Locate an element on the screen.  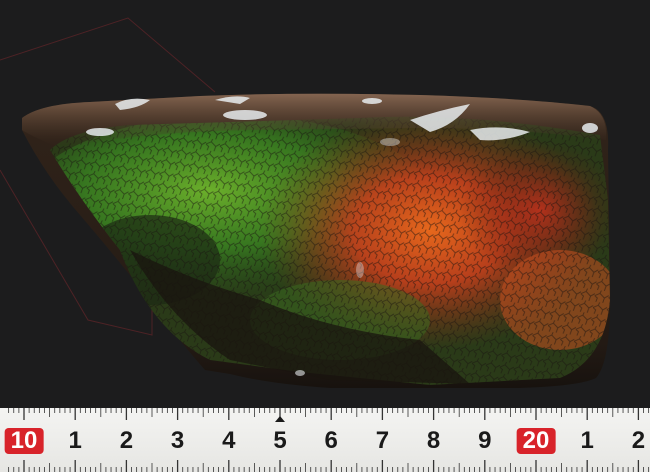
ruler-label: 20 is located at coordinates (536, 441).